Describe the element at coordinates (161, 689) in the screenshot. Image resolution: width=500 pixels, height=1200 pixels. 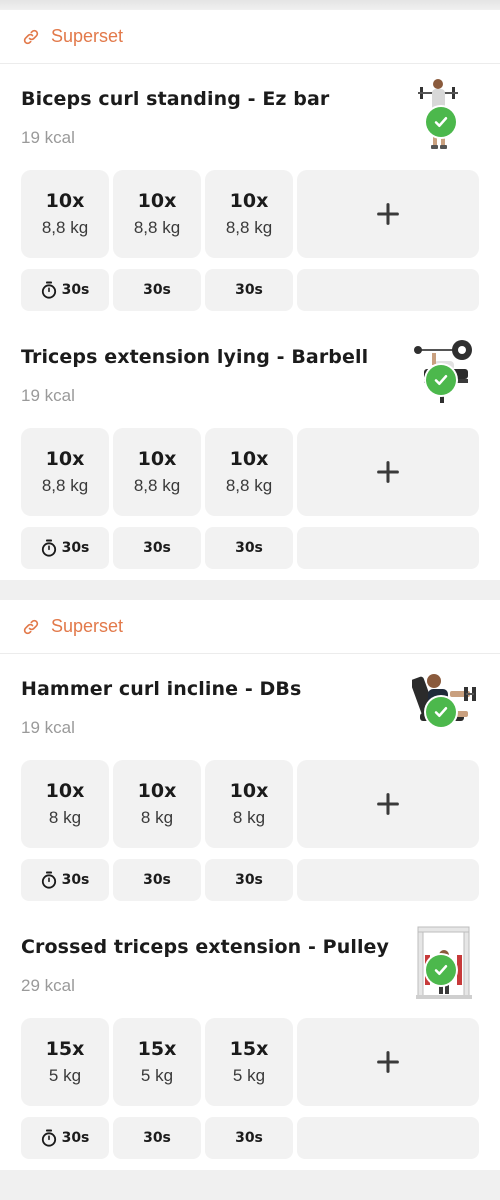
I see `exercise-title: Hammer curl incline - DBs` at that location.